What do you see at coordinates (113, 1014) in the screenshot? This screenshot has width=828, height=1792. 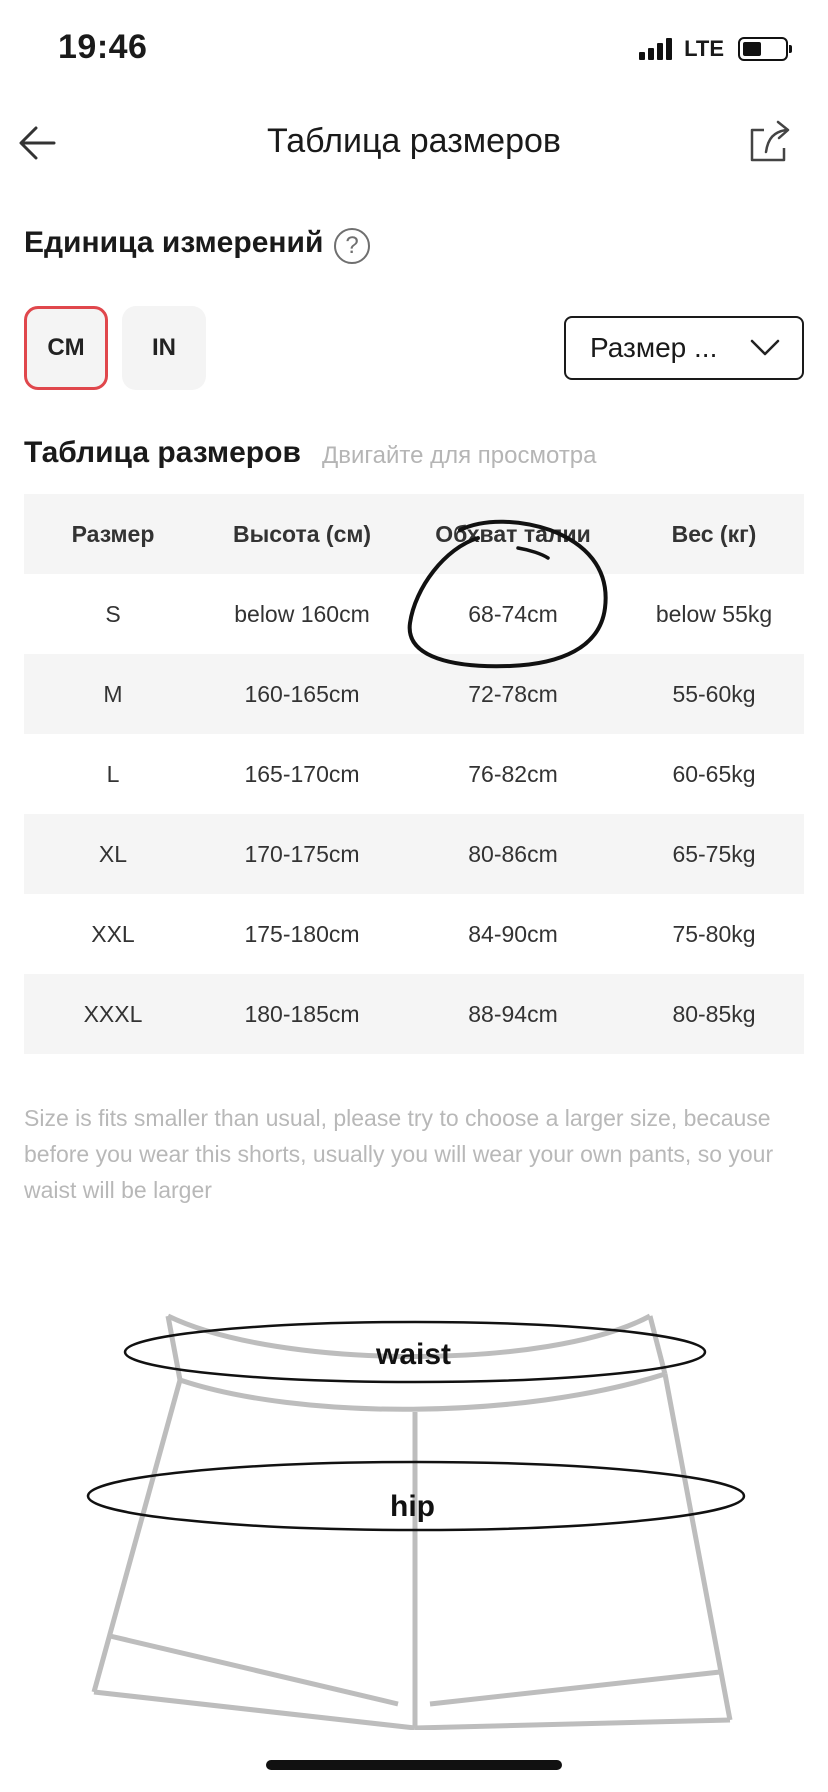 I see `table-cell: XXXL` at bounding box center [113, 1014].